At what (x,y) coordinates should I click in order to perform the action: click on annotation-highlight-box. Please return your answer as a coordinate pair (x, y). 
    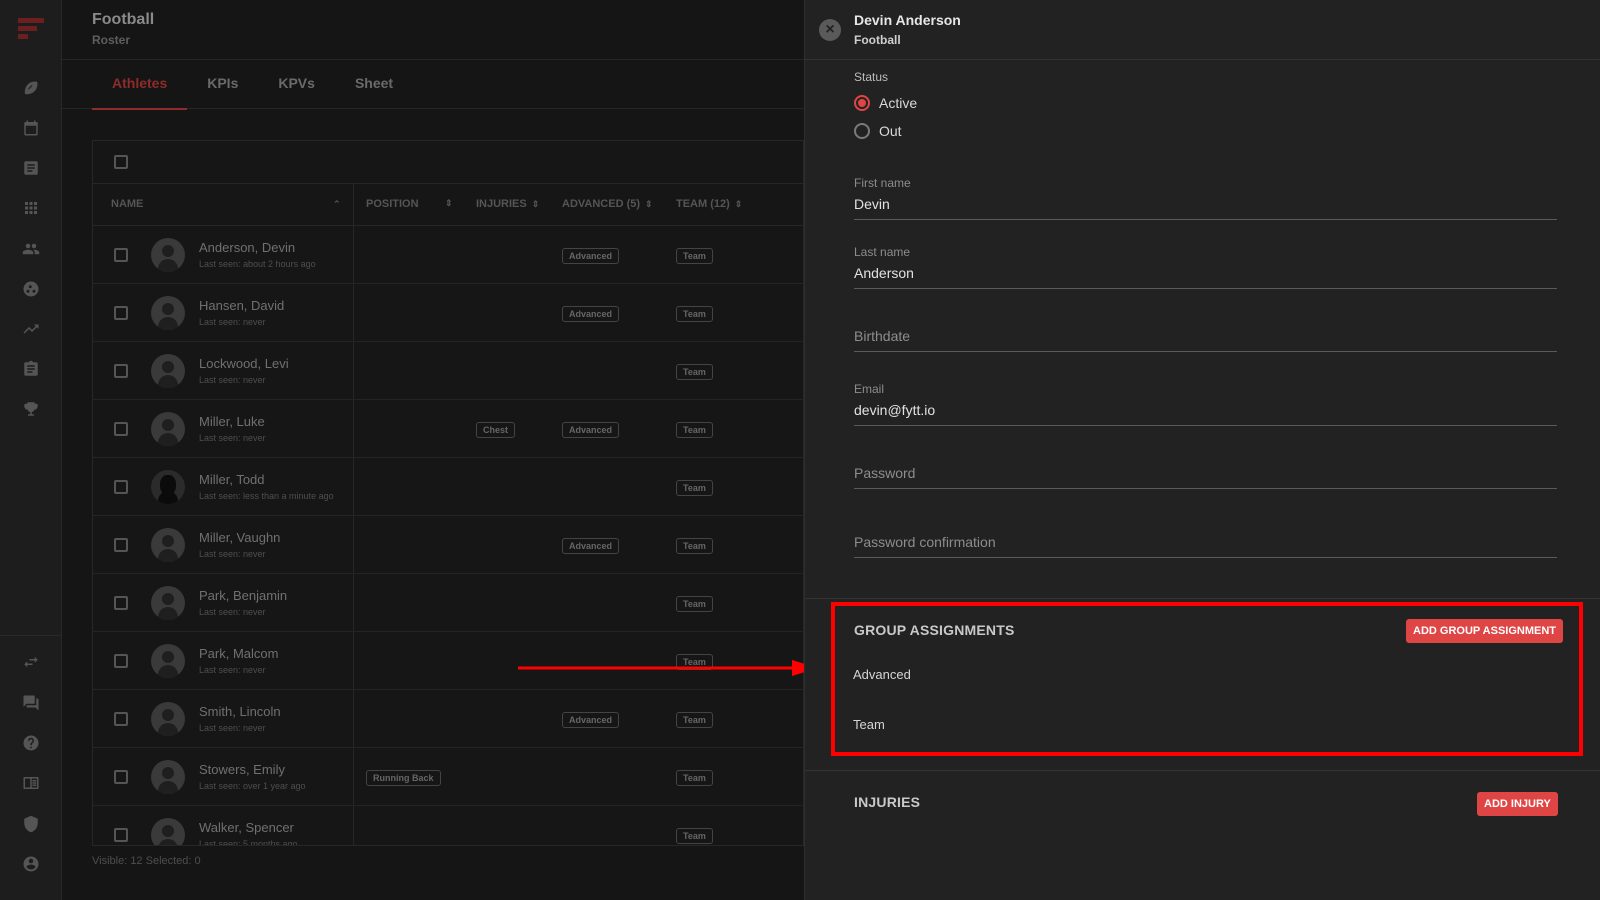
    Looking at the image, I should click on (1207, 679).